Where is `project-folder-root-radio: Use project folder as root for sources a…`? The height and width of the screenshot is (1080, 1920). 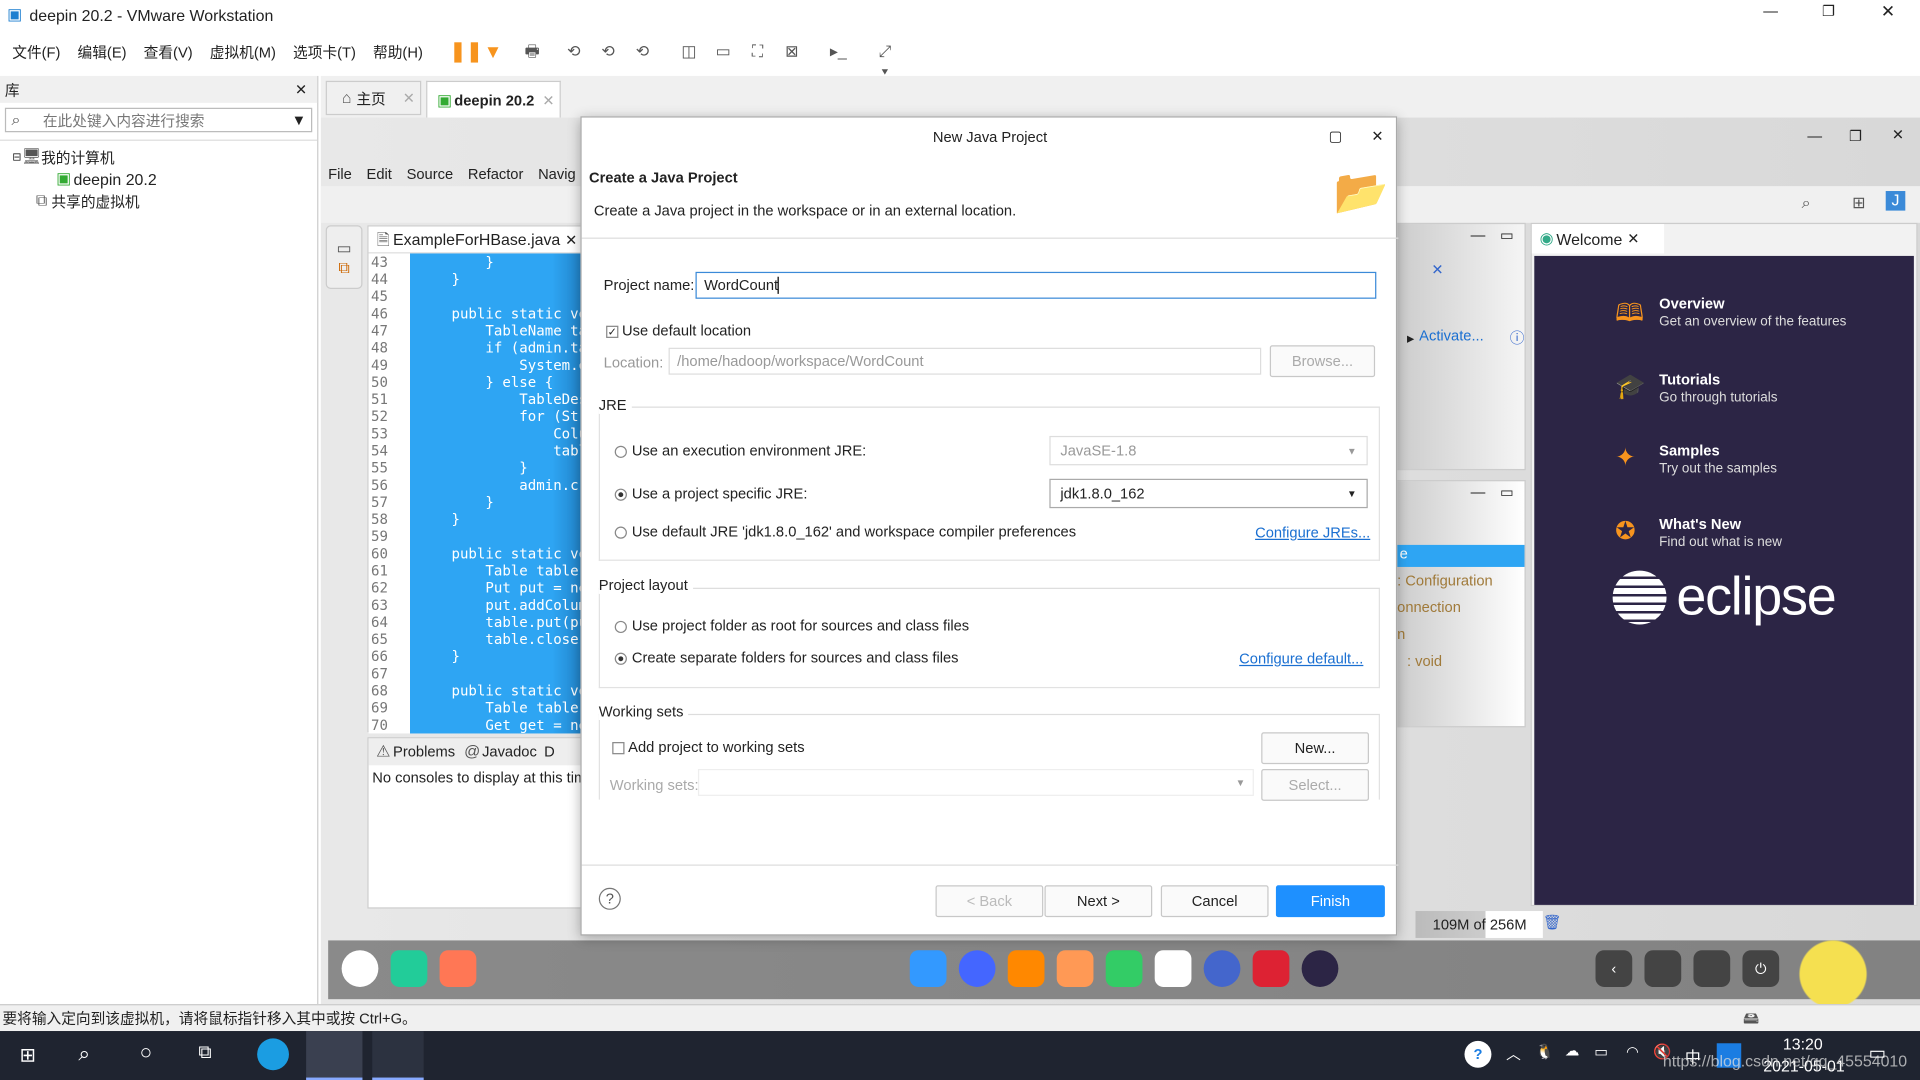
project-folder-root-radio: Use project folder as root for sources a… is located at coordinates (791, 625).